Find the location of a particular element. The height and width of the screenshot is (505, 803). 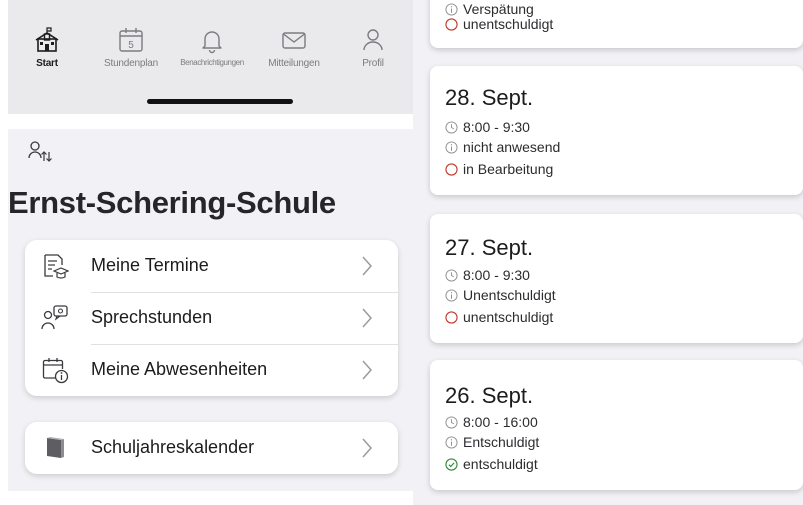

menu-item-label: Meine Termine is located at coordinates (150, 265).